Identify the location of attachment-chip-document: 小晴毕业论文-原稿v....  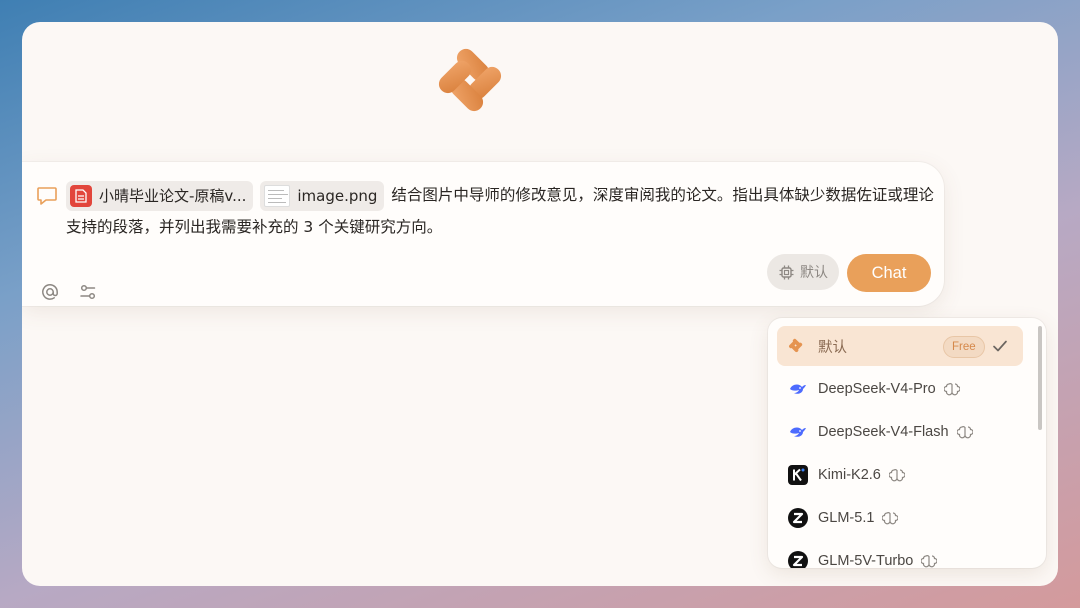
(160, 195).